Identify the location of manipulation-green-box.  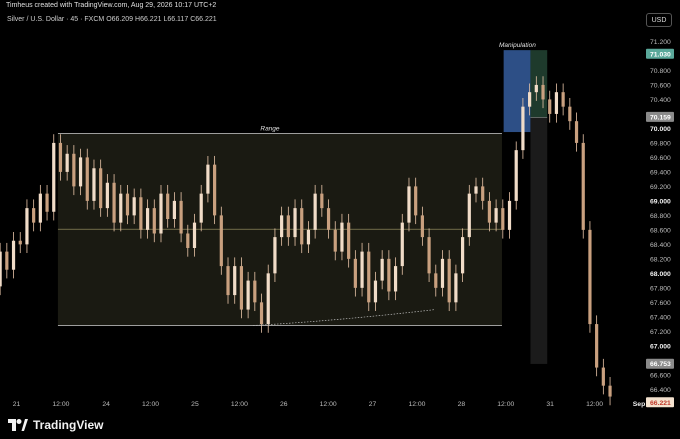
(539, 84).